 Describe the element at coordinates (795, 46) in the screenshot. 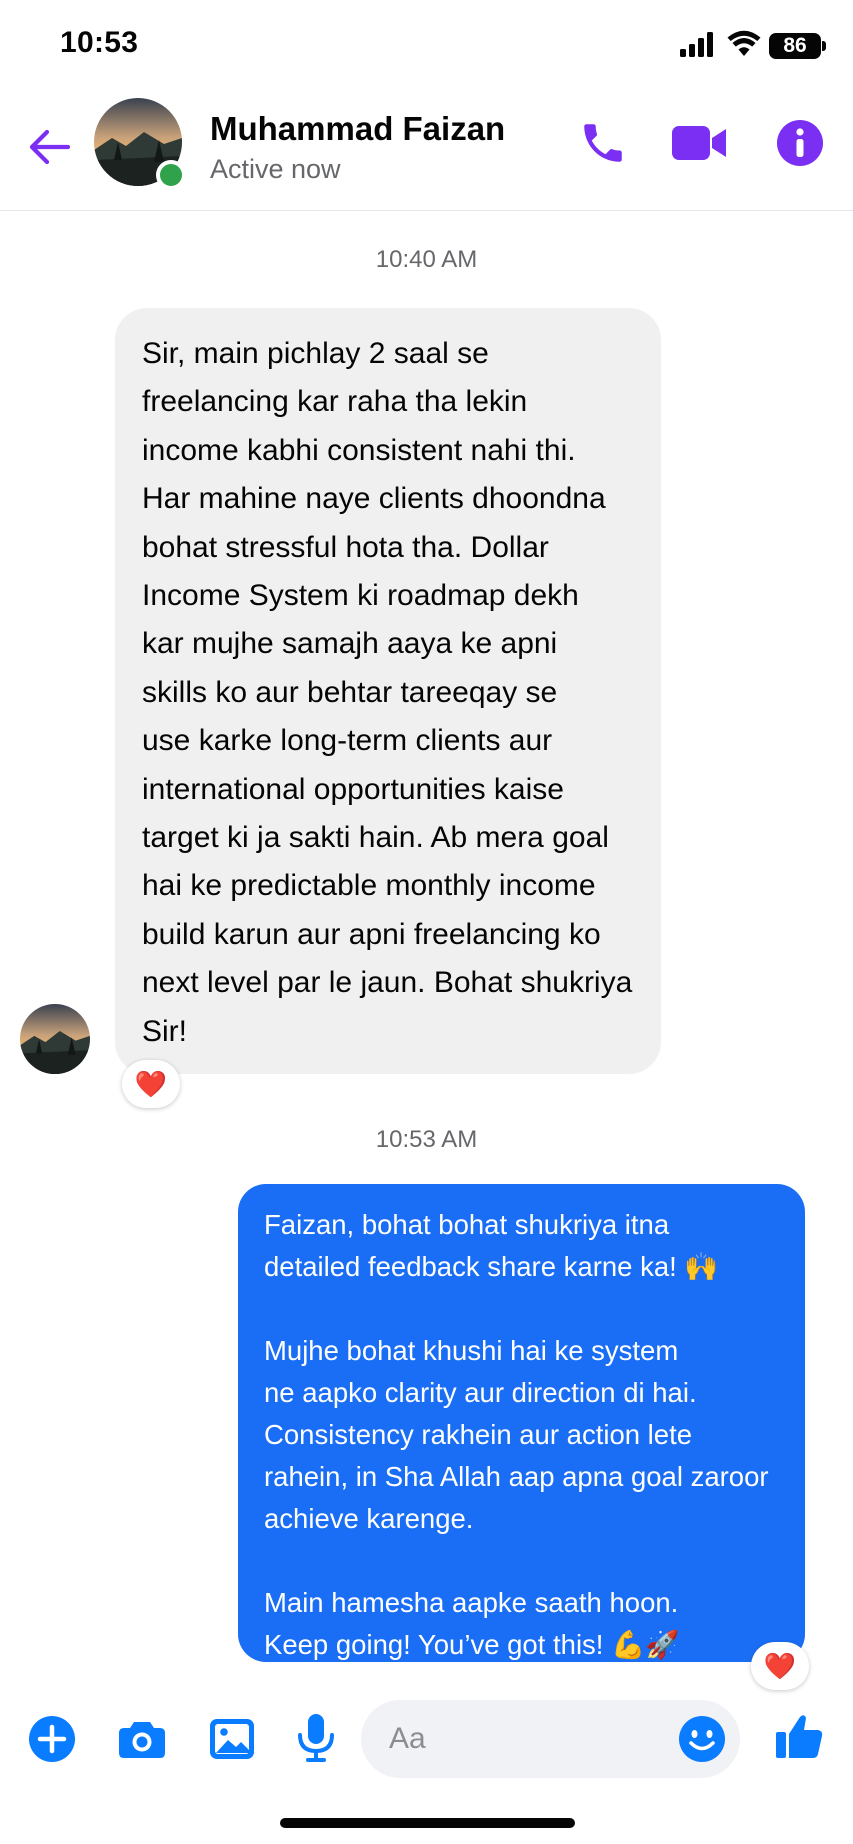

I see `battery-indicator: 86` at that location.